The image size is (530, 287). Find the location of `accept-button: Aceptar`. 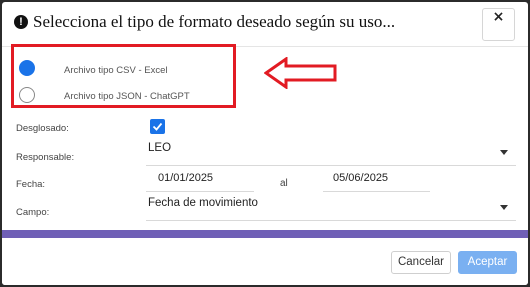

accept-button: Aceptar is located at coordinates (487, 262).